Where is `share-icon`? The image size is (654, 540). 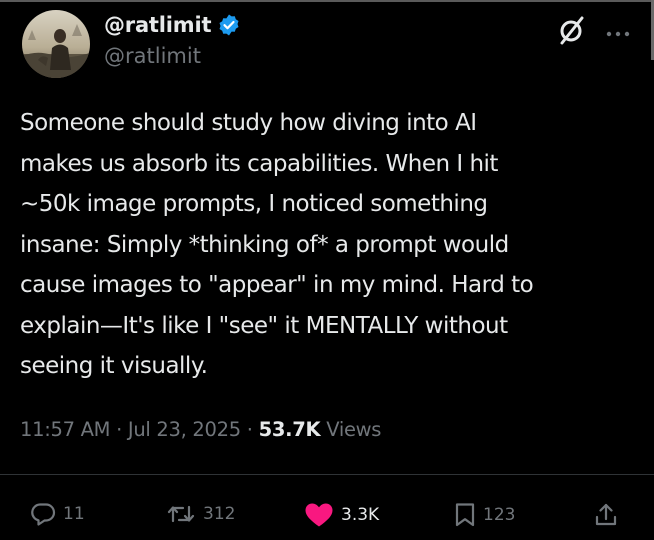
share-icon is located at coordinates (606, 514).